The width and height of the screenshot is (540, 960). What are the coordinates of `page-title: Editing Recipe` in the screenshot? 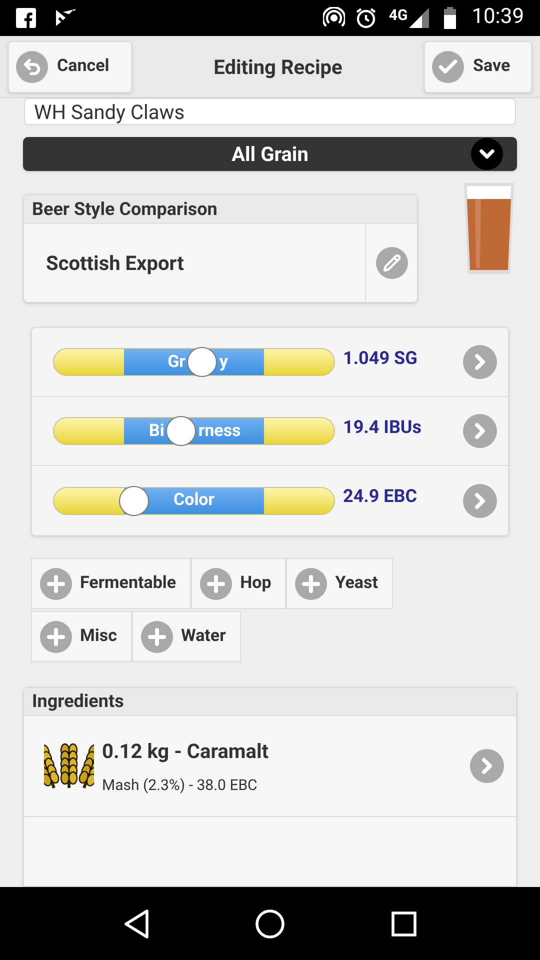 It's located at (278, 67).